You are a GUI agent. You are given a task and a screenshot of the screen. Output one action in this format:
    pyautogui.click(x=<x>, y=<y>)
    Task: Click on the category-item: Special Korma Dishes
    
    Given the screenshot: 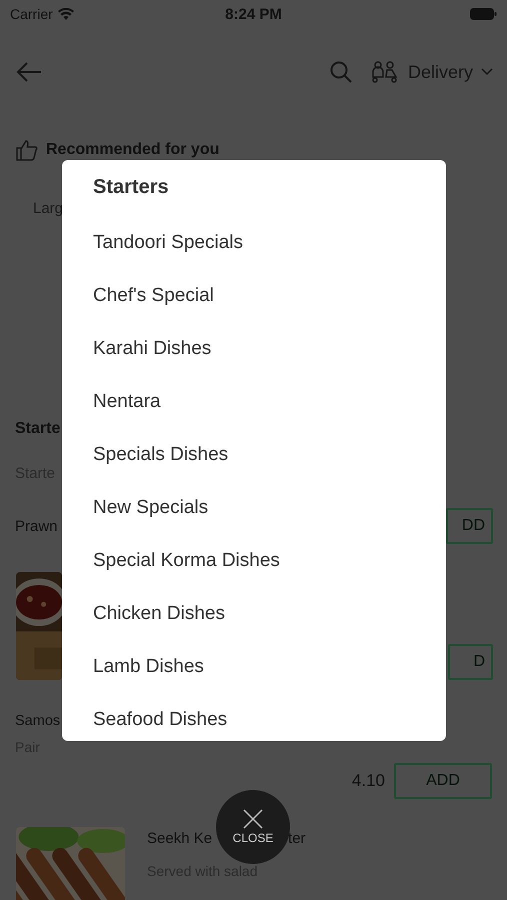 What is the action you would take?
    pyautogui.click(x=186, y=560)
    